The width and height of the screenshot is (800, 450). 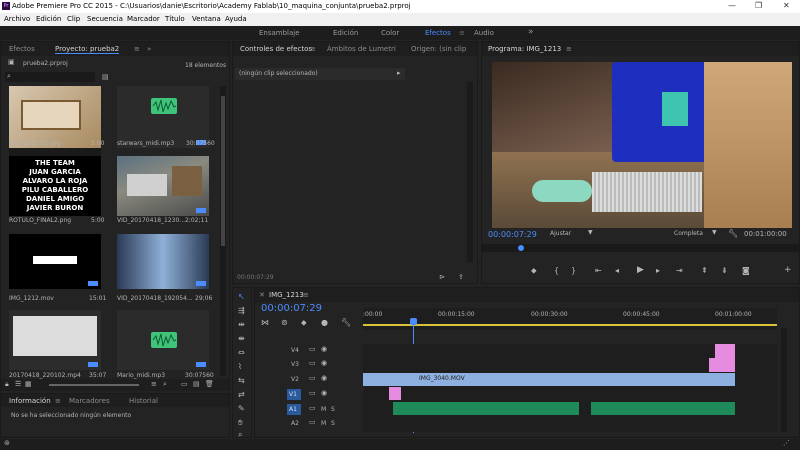 I want to click on mute-button: M, so click(x=323, y=409).